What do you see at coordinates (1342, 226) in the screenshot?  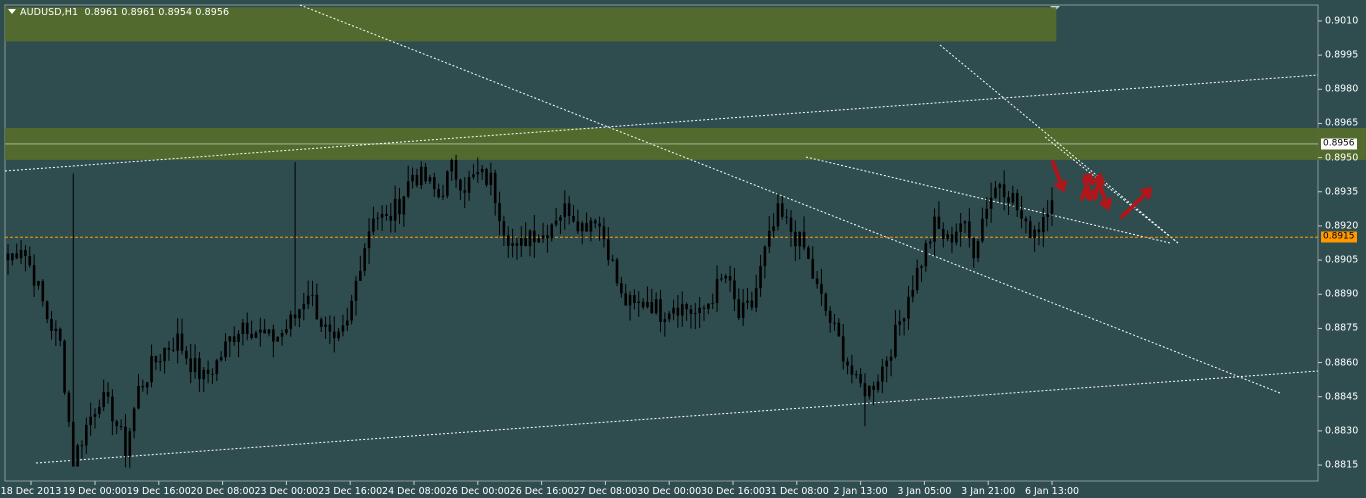 I see `price-tick-label: 0.8920` at bounding box center [1342, 226].